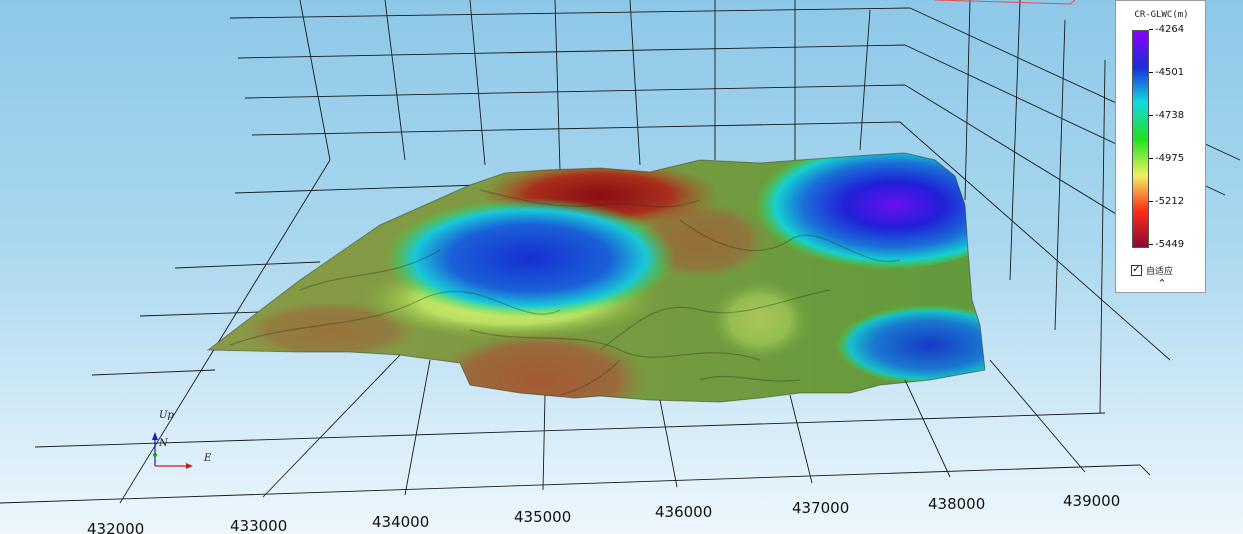  What do you see at coordinates (1166, 245) in the screenshot?
I see `legend-tick: -5449` at bounding box center [1166, 245].